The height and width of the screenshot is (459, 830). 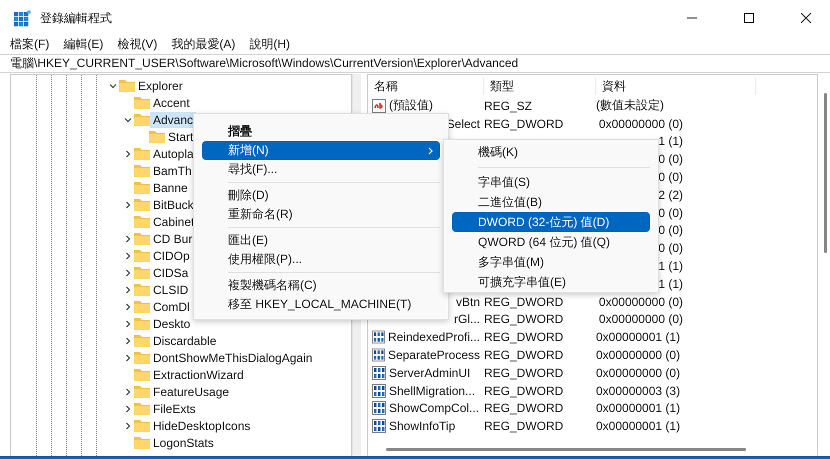 What do you see at coordinates (825, 173) in the screenshot?
I see `vertical-scrollbar` at bounding box center [825, 173].